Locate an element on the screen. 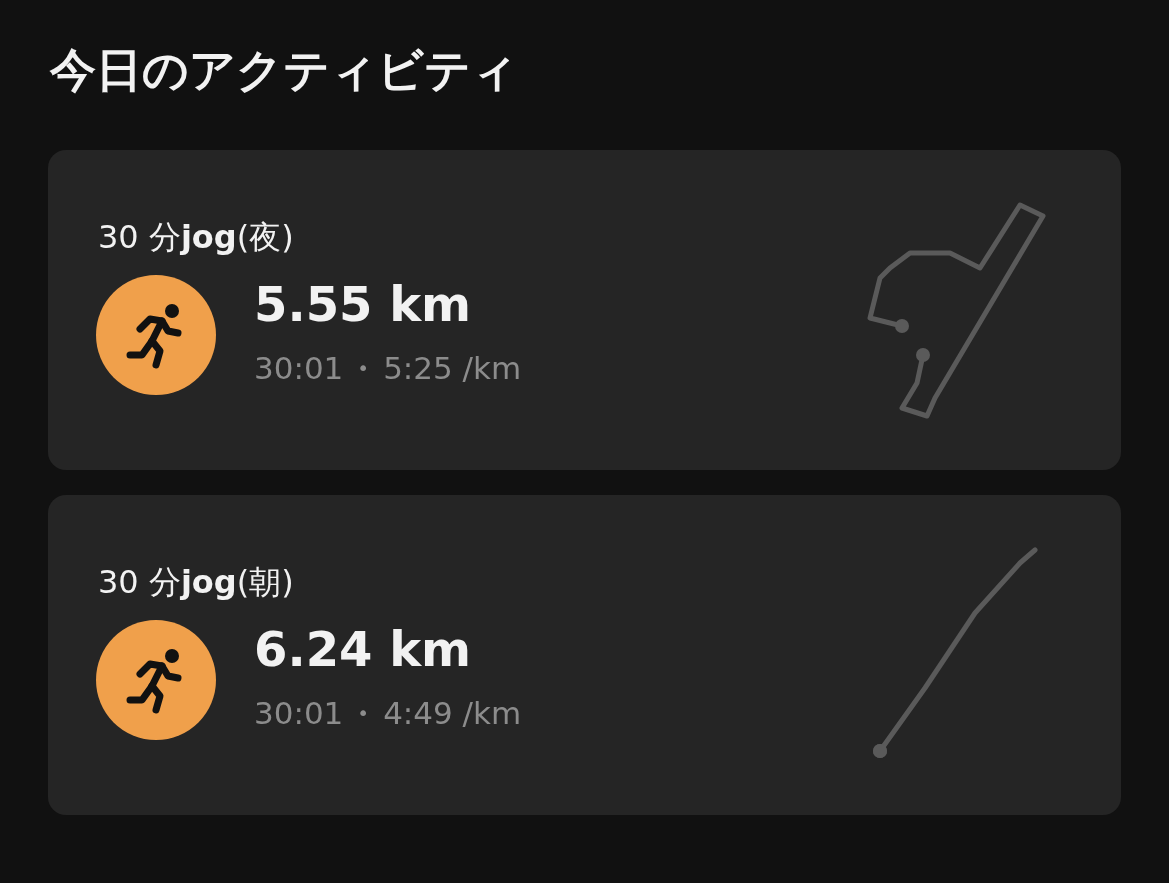 This screenshot has width=1169, height=883. pace-value: 5:25 /km is located at coordinates (452, 368).